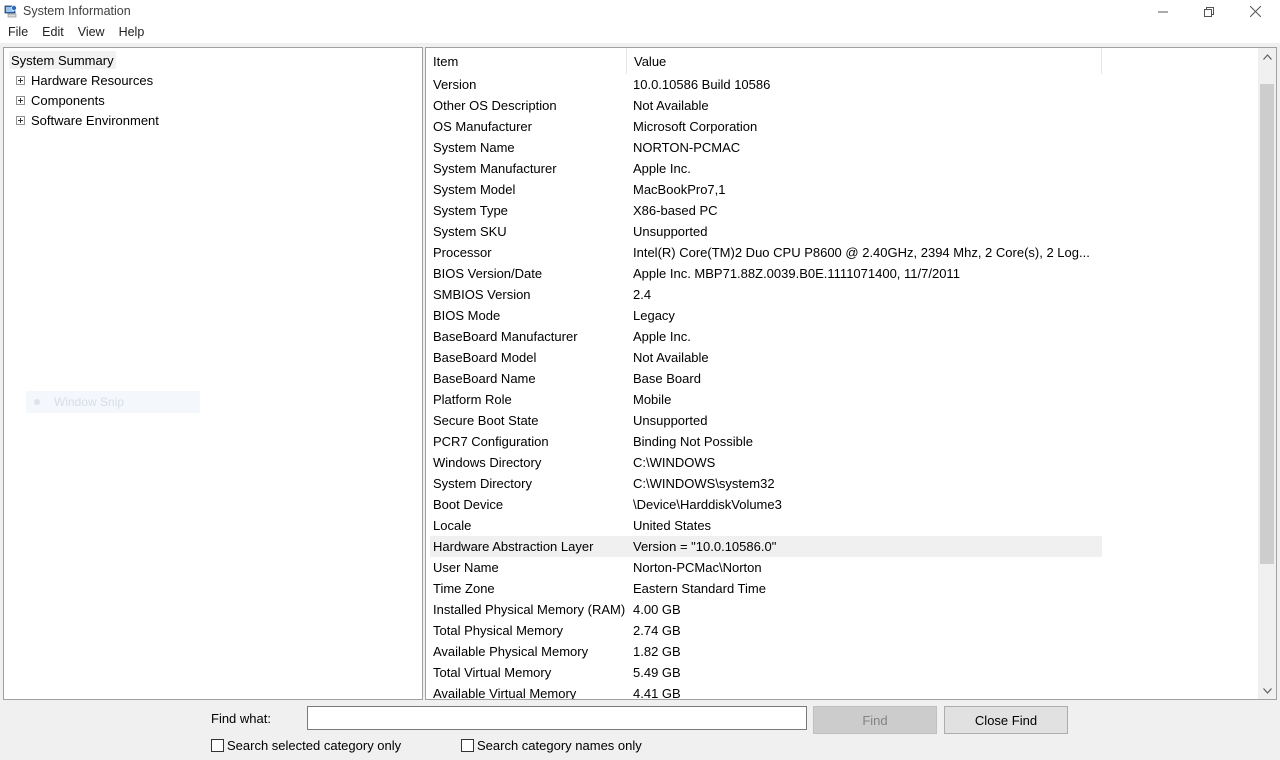 The image size is (1280, 760). What do you see at coordinates (1267, 324) in the screenshot?
I see `scroll-thumb` at bounding box center [1267, 324].